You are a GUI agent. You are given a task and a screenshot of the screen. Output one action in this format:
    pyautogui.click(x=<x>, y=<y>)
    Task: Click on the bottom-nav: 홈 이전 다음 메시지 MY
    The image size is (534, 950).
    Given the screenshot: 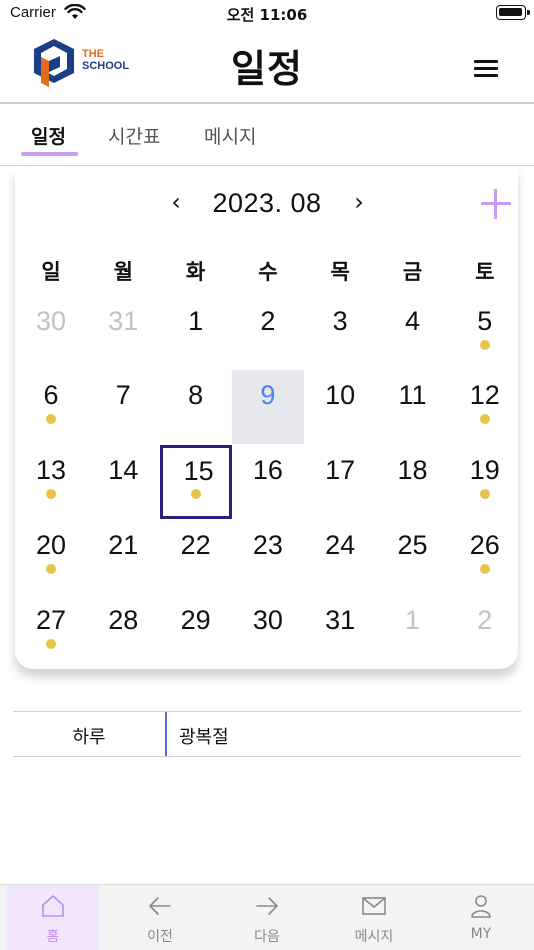 What is the action you would take?
    pyautogui.click(x=267, y=917)
    